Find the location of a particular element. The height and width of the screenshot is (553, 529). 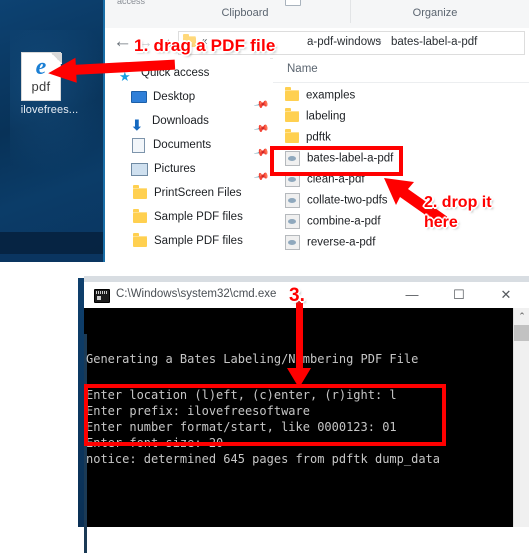

sidebar-label: Desktop is located at coordinates (174, 97).